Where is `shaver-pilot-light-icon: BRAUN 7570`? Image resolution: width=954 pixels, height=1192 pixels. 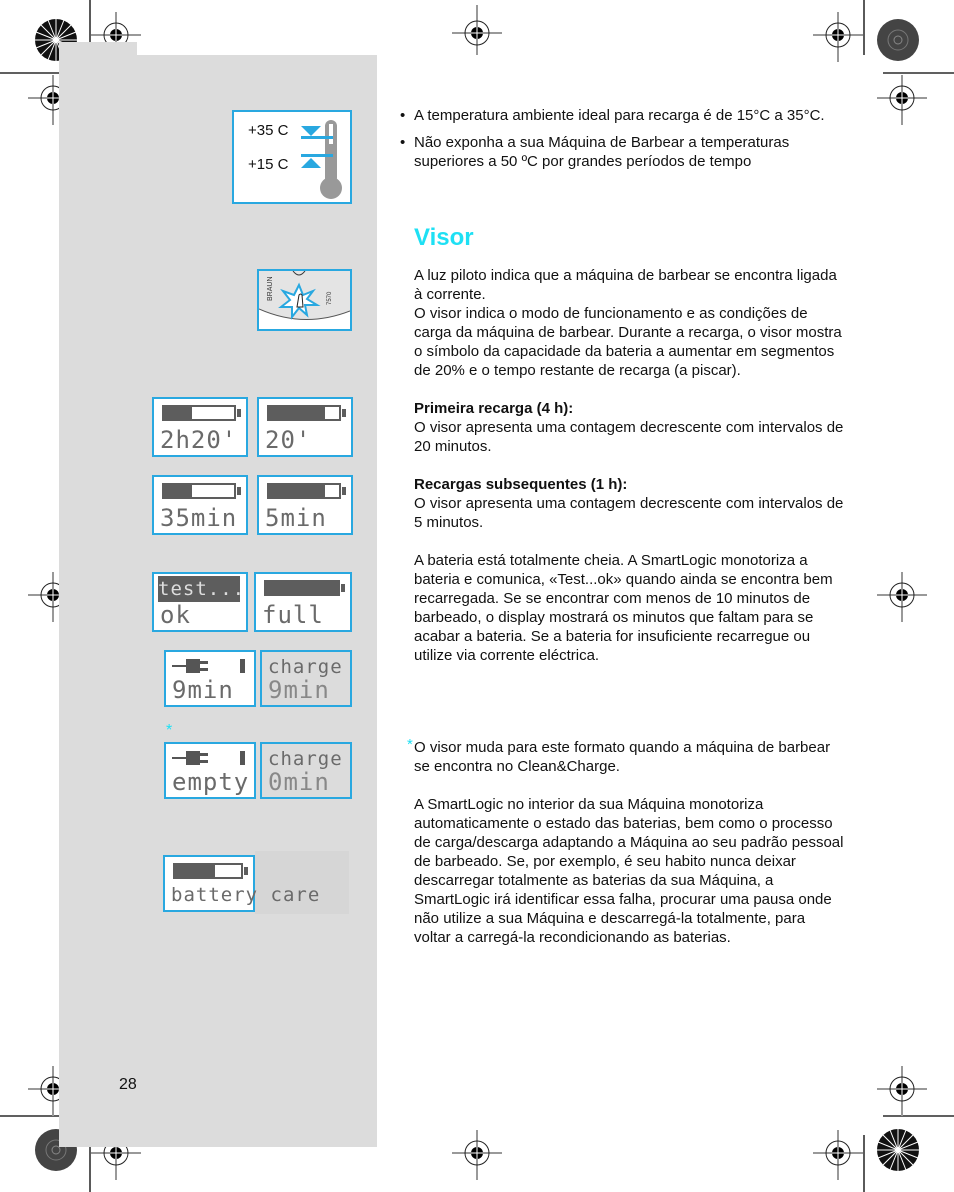
shaver-pilot-light-icon: BRAUN 7570 is located at coordinates (304, 300).